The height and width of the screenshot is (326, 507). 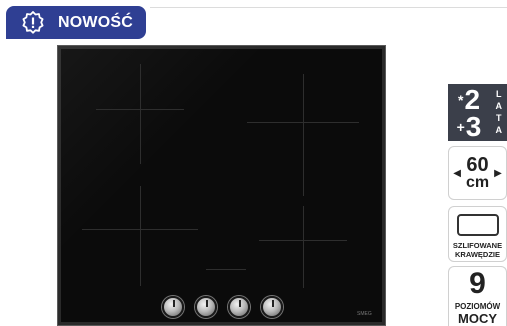 What do you see at coordinates (499, 112) in the screenshot?
I see `warranty-unit: L A T A` at bounding box center [499, 112].